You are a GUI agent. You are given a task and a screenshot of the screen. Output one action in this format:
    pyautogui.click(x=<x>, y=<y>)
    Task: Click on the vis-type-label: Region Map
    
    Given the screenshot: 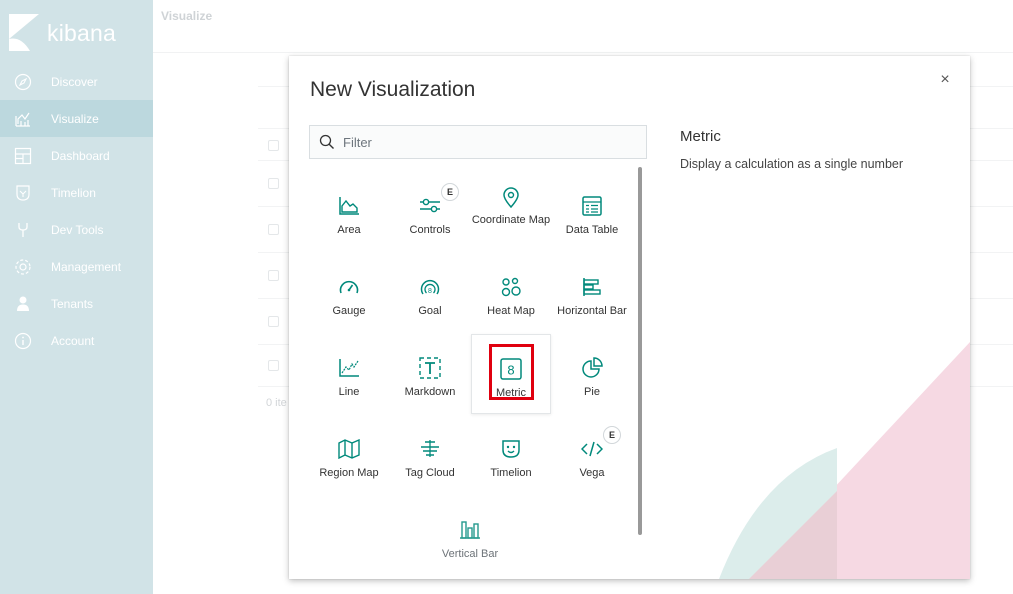 What is the action you would take?
    pyautogui.click(x=349, y=473)
    